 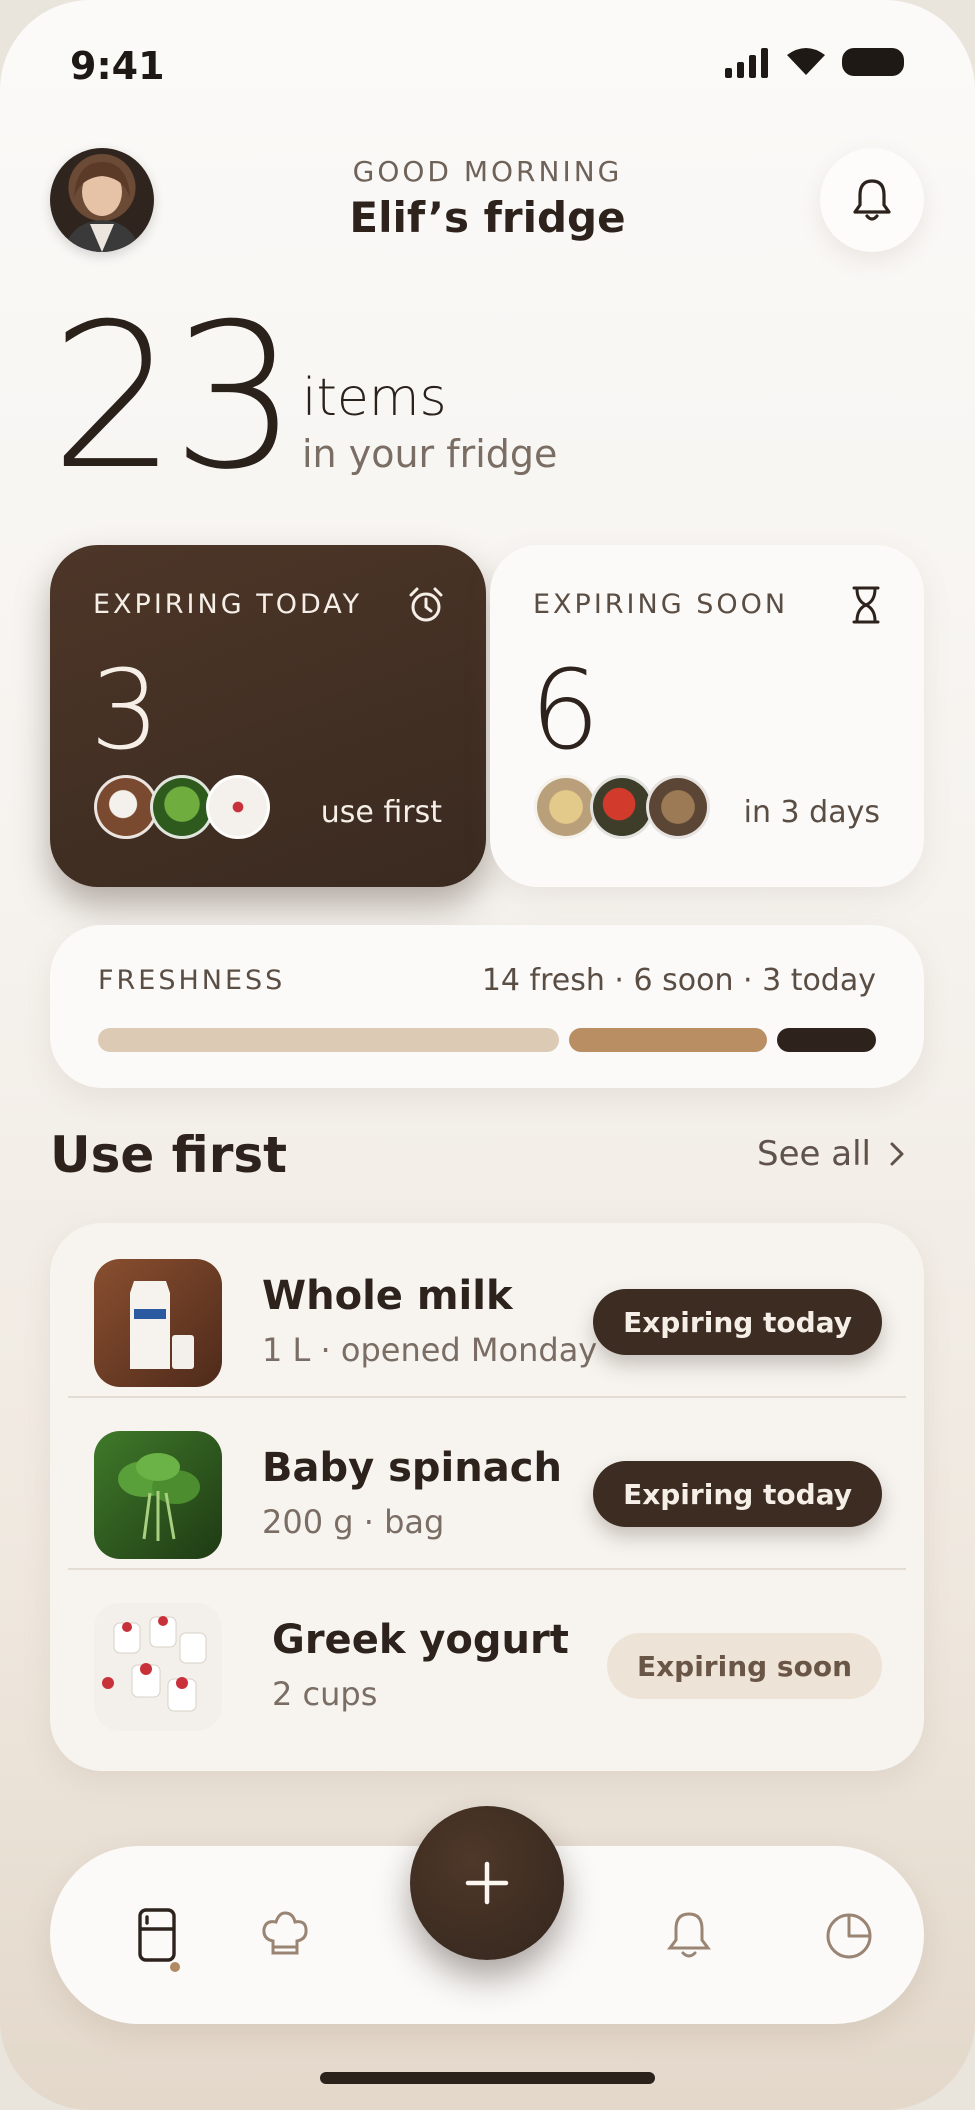 I want to click on plus-icon, so click(x=487, y=1883).